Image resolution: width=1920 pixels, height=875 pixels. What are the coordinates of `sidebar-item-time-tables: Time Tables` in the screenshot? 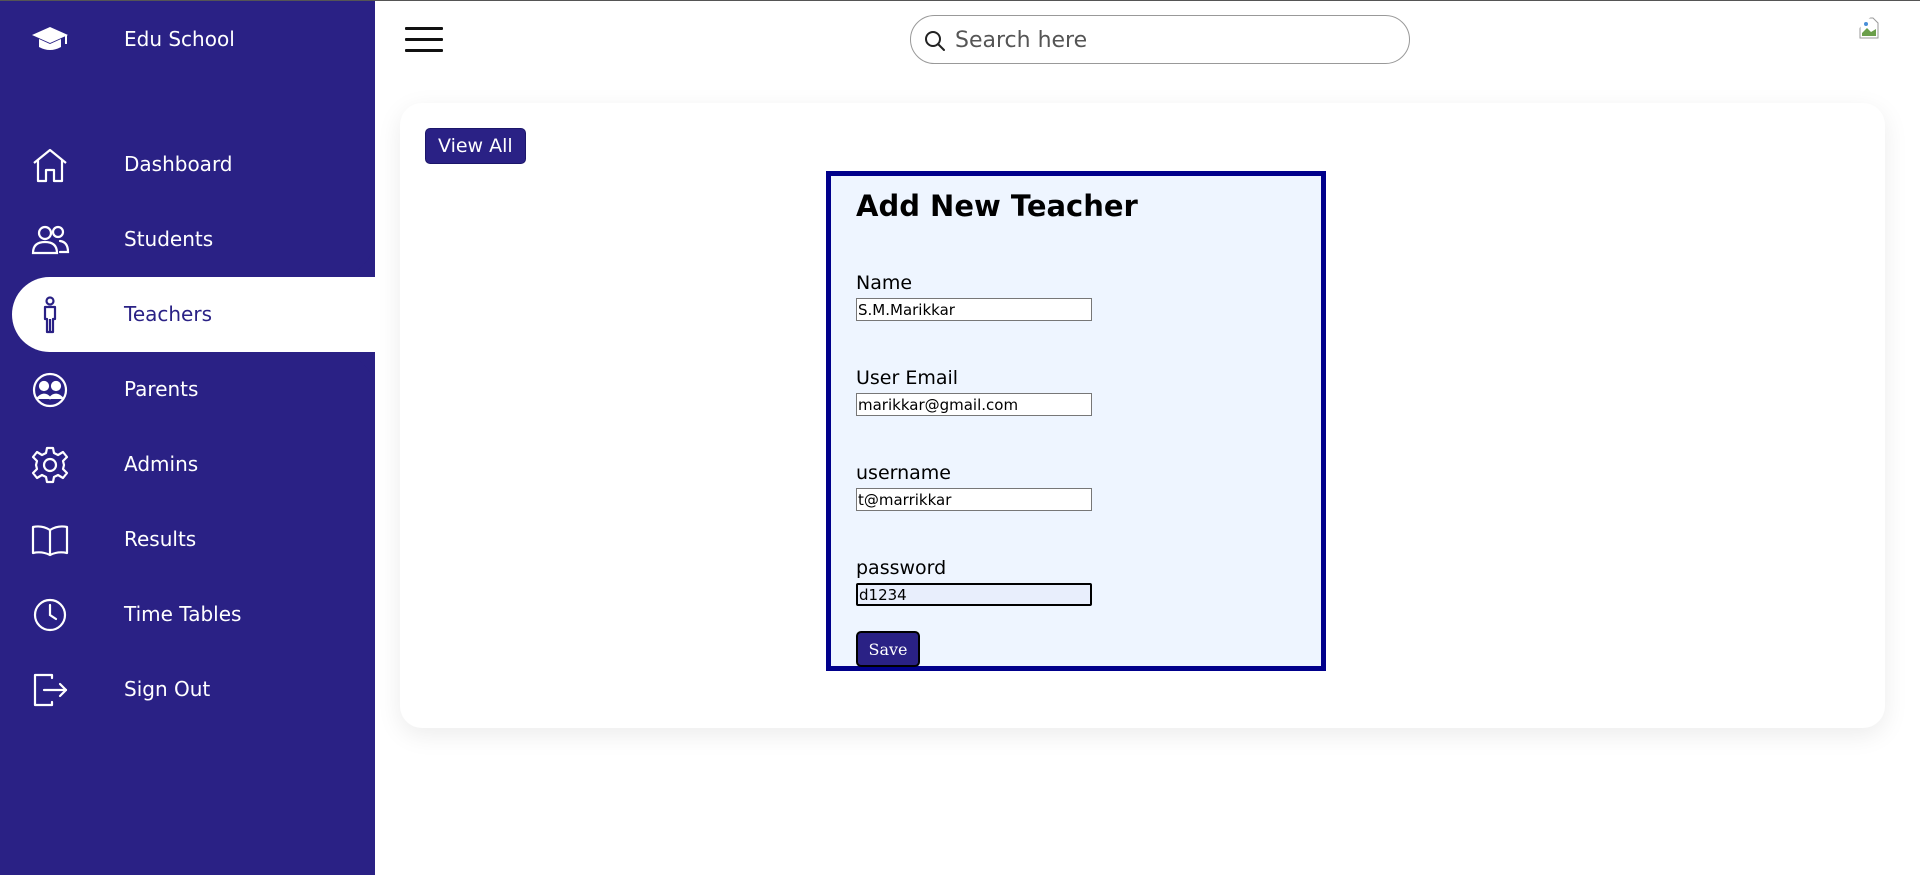 It's located at (187, 614).